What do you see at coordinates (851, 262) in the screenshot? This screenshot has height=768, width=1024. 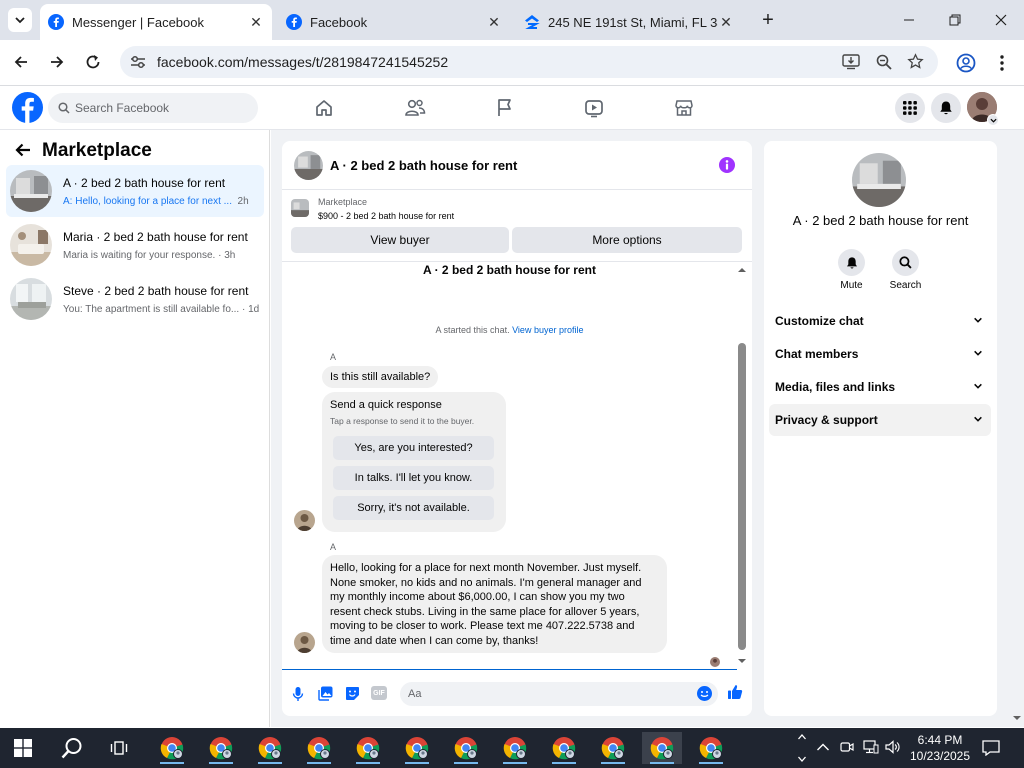 I see `mute-button` at bounding box center [851, 262].